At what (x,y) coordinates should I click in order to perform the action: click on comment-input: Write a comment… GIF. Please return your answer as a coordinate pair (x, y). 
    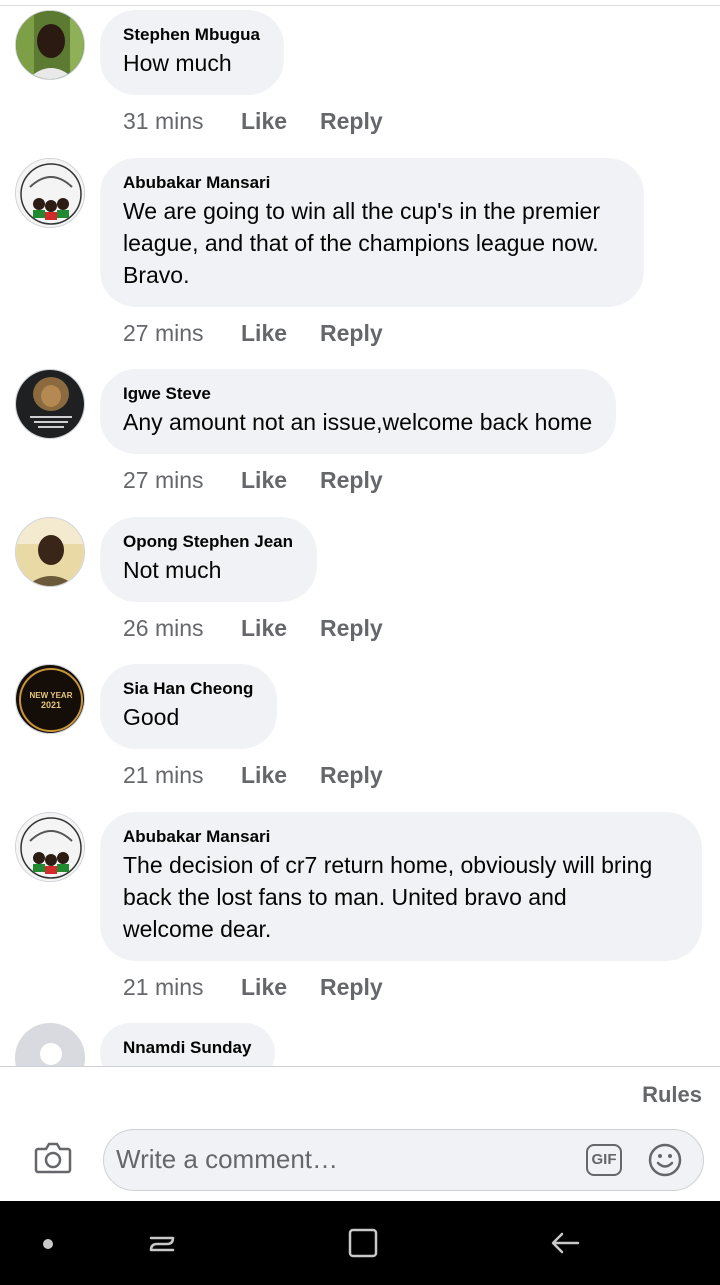
    Looking at the image, I should click on (403, 1160).